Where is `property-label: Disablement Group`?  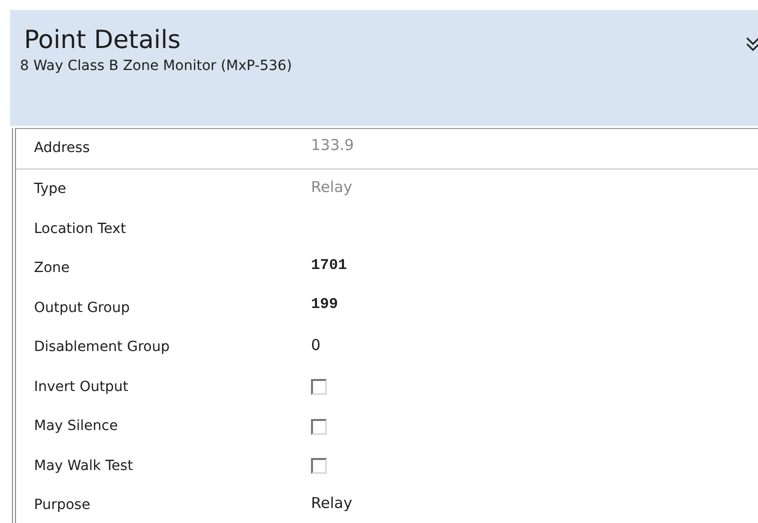 property-label: Disablement Group is located at coordinates (102, 348).